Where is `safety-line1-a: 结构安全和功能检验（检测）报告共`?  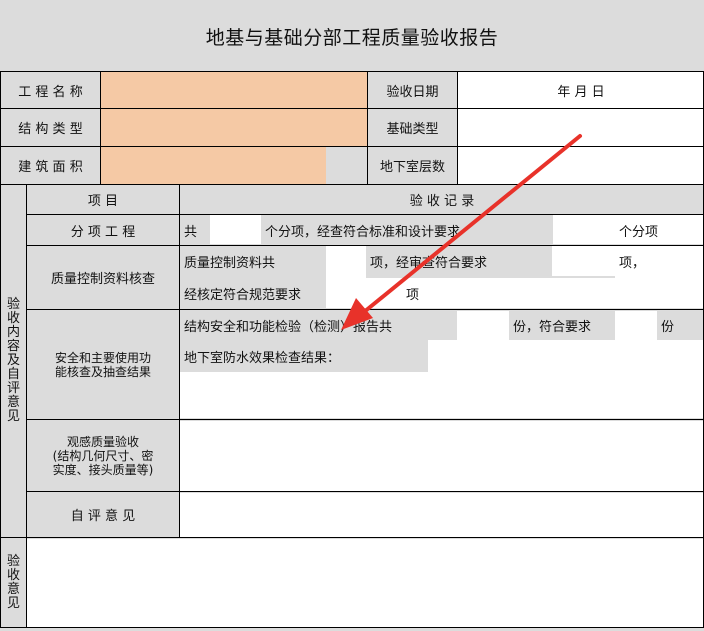 safety-line1-a: 结构安全和功能检验（检测）报告共 is located at coordinates (288, 327).